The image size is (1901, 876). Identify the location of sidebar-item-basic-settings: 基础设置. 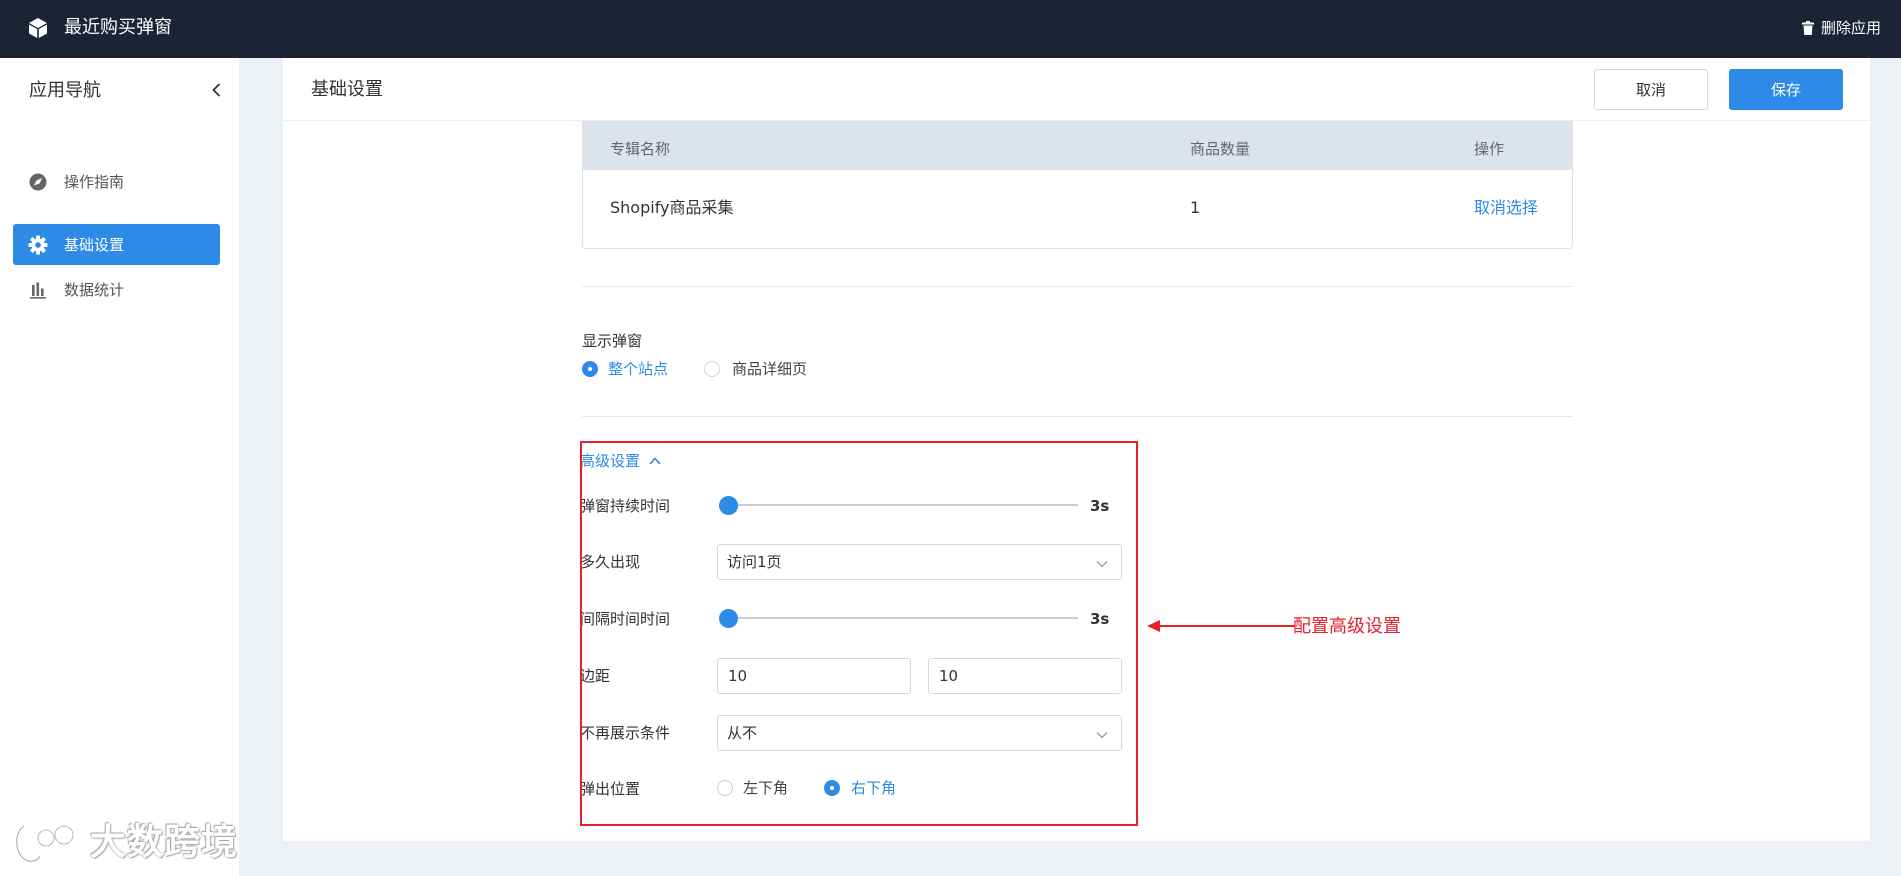
(116, 244).